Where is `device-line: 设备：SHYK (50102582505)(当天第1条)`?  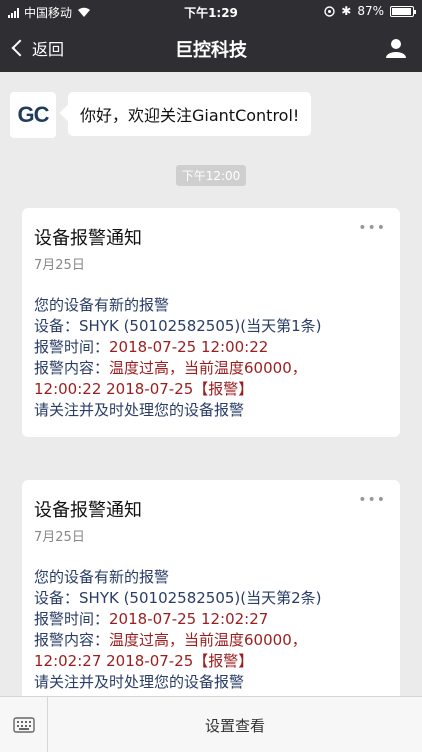 device-line: 设备：SHYK (50102582505)(当天第1条) is located at coordinates (211, 326).